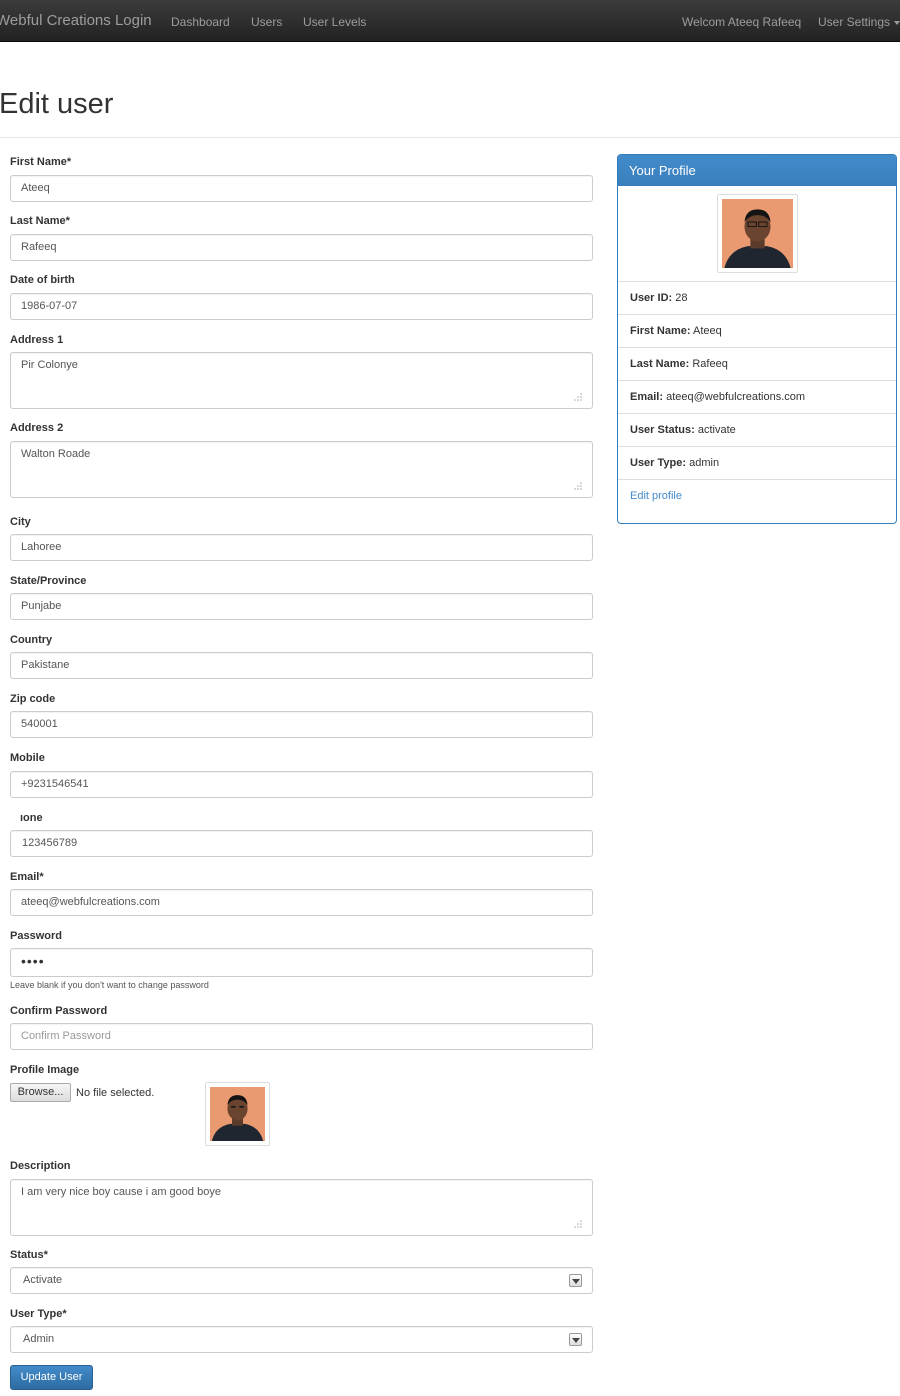  What do you see at coordinates (266, 22) in the screenshot?
I see `nav-users: Users` at bounding box center [266, 22].